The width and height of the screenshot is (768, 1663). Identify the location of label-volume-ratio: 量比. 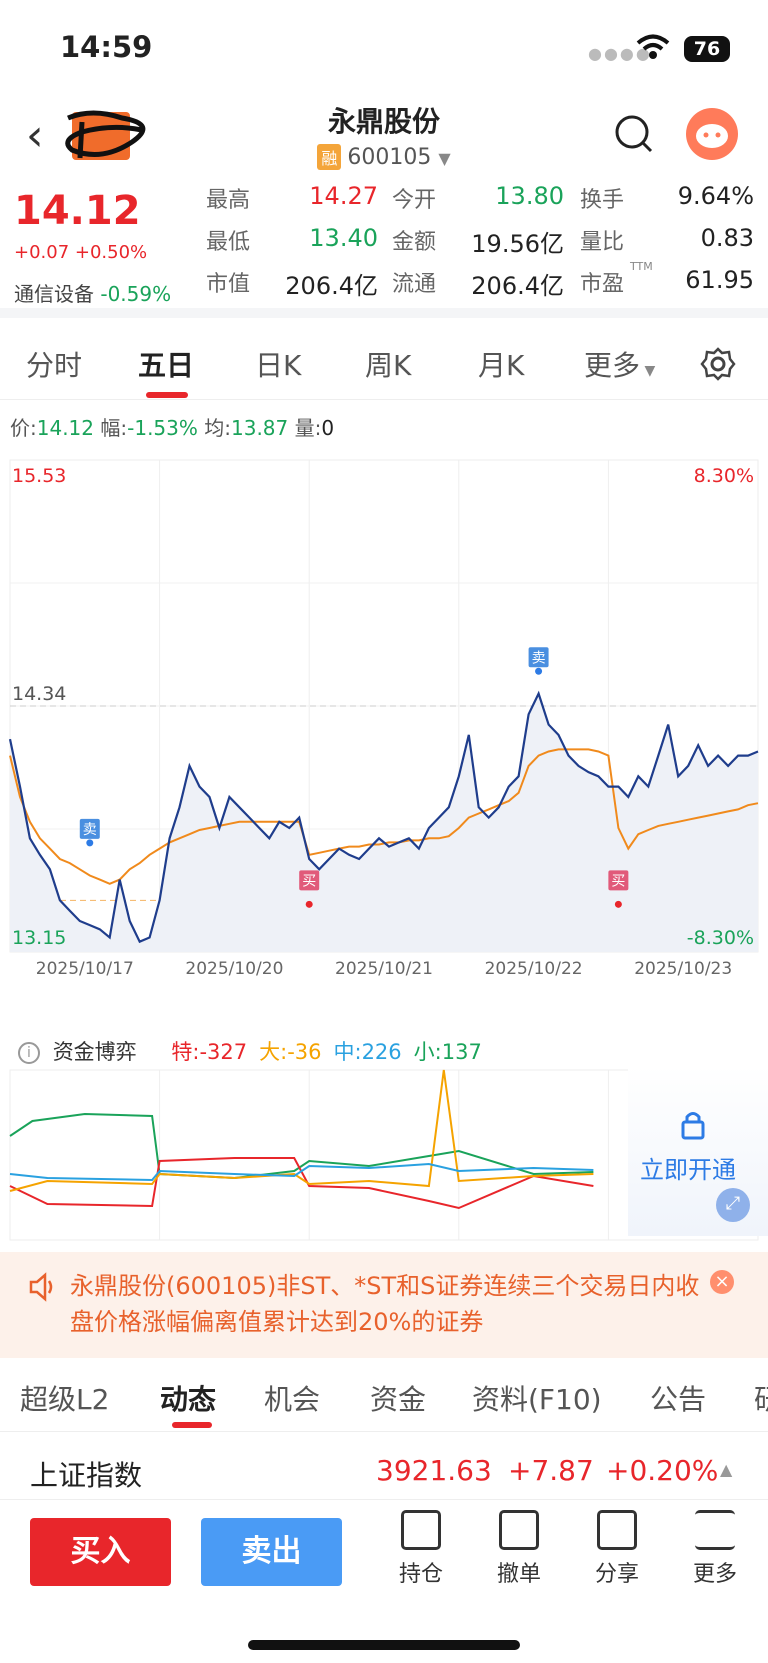
(602, 242).